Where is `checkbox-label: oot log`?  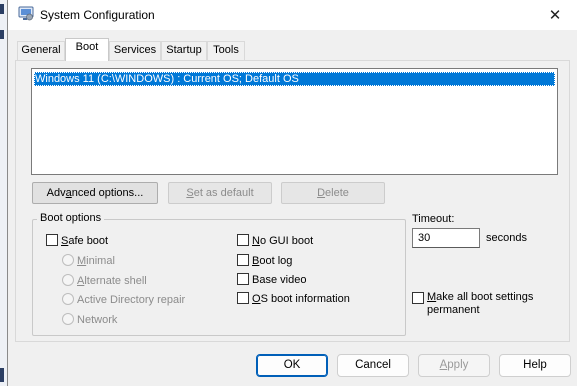 checkbox-label: oot log is located at coordinates (276, 261).